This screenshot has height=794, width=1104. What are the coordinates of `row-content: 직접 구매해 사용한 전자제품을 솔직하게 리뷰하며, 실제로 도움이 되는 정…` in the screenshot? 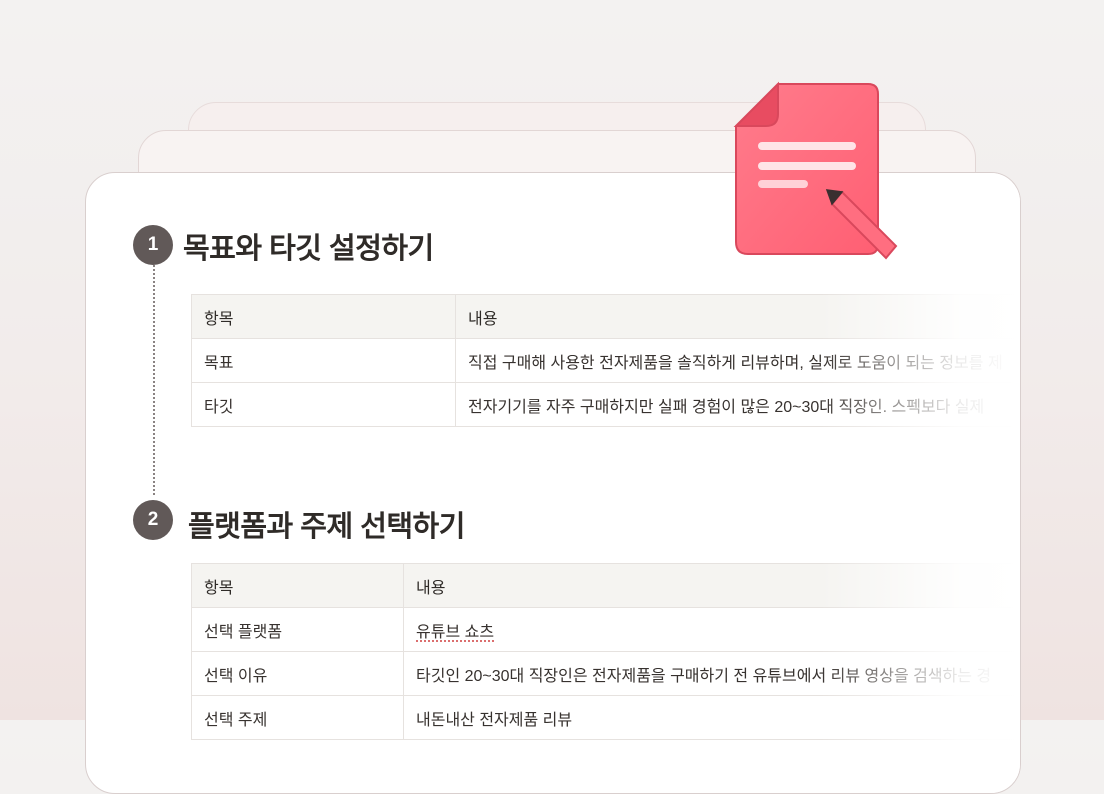 It's located at (737, 360).